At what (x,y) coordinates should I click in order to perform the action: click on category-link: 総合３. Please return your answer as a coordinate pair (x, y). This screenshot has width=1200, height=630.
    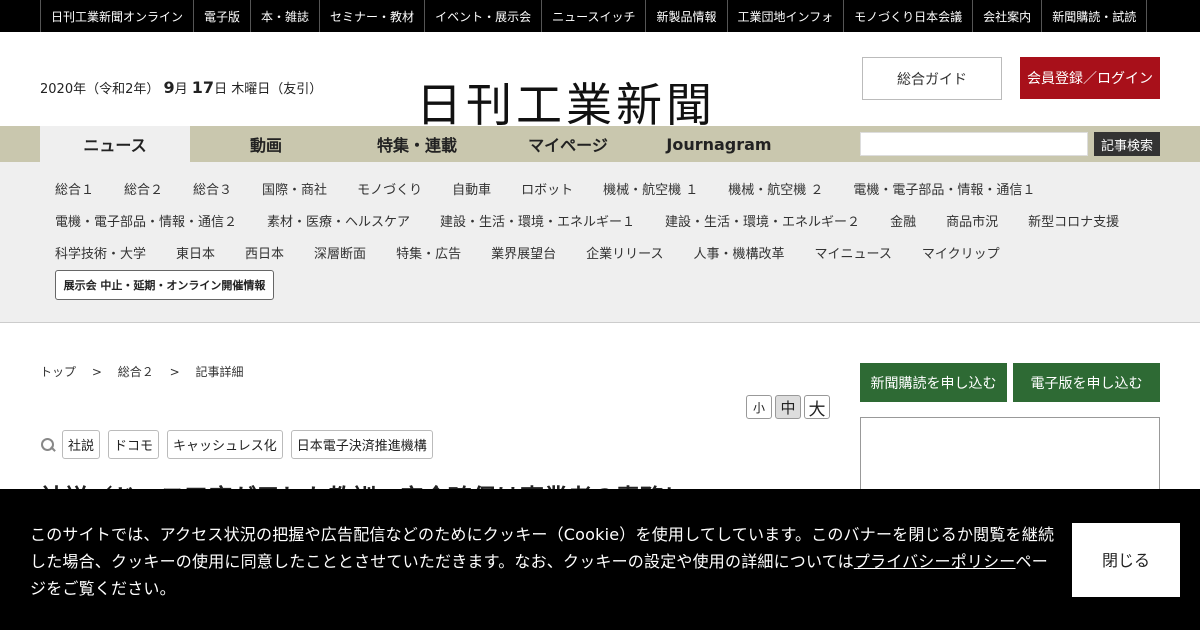
    Looking at the image, I should click on (212, 188).